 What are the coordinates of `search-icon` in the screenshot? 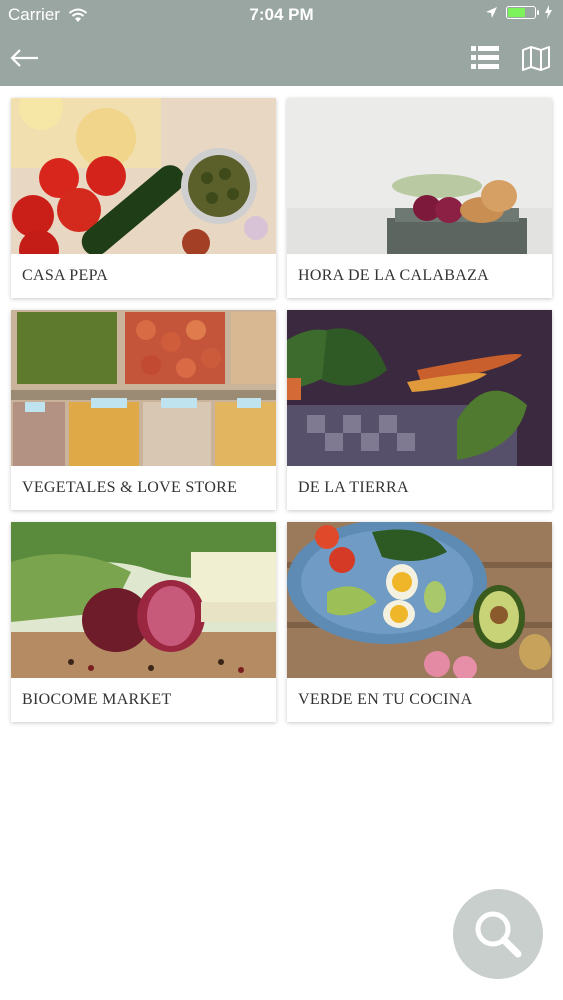 It's located at (498, 934).